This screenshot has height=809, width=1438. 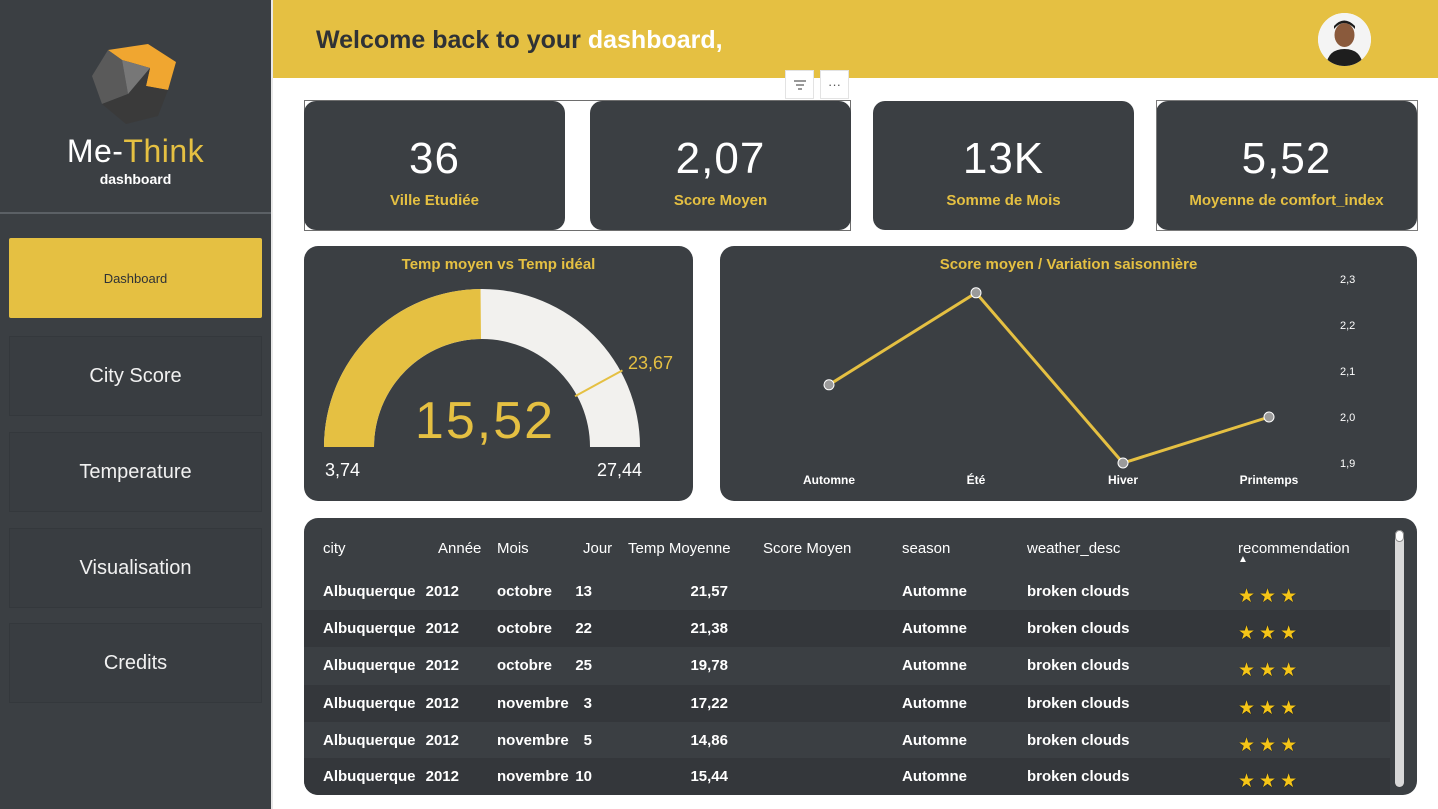 What do you see at coordinates (135, 568) in the screenshot?
I see `nav-visualisation-button: Visualisation` at bounding box center [135, 568].